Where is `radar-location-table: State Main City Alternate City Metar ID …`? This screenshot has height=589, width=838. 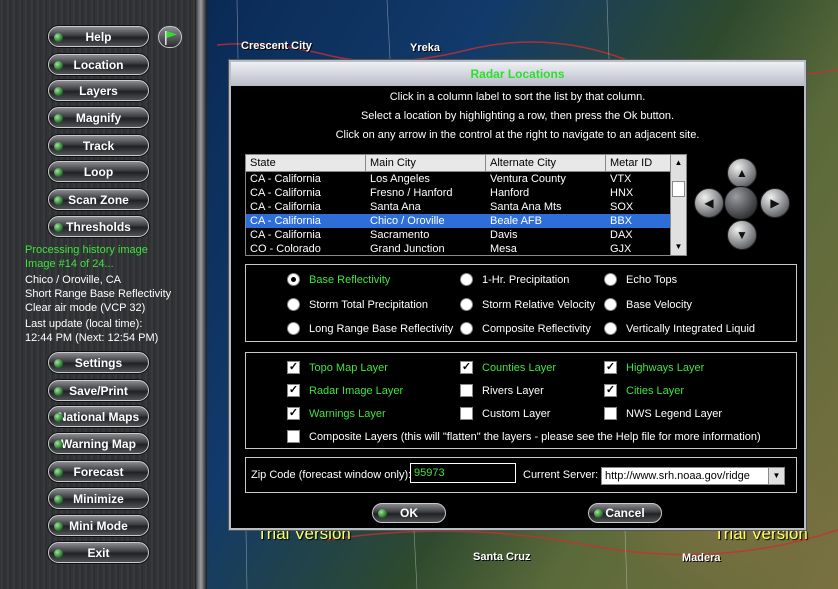
radar-location-table: State Main City Alternate City Metar ID … is located at coordinates (466, 205).